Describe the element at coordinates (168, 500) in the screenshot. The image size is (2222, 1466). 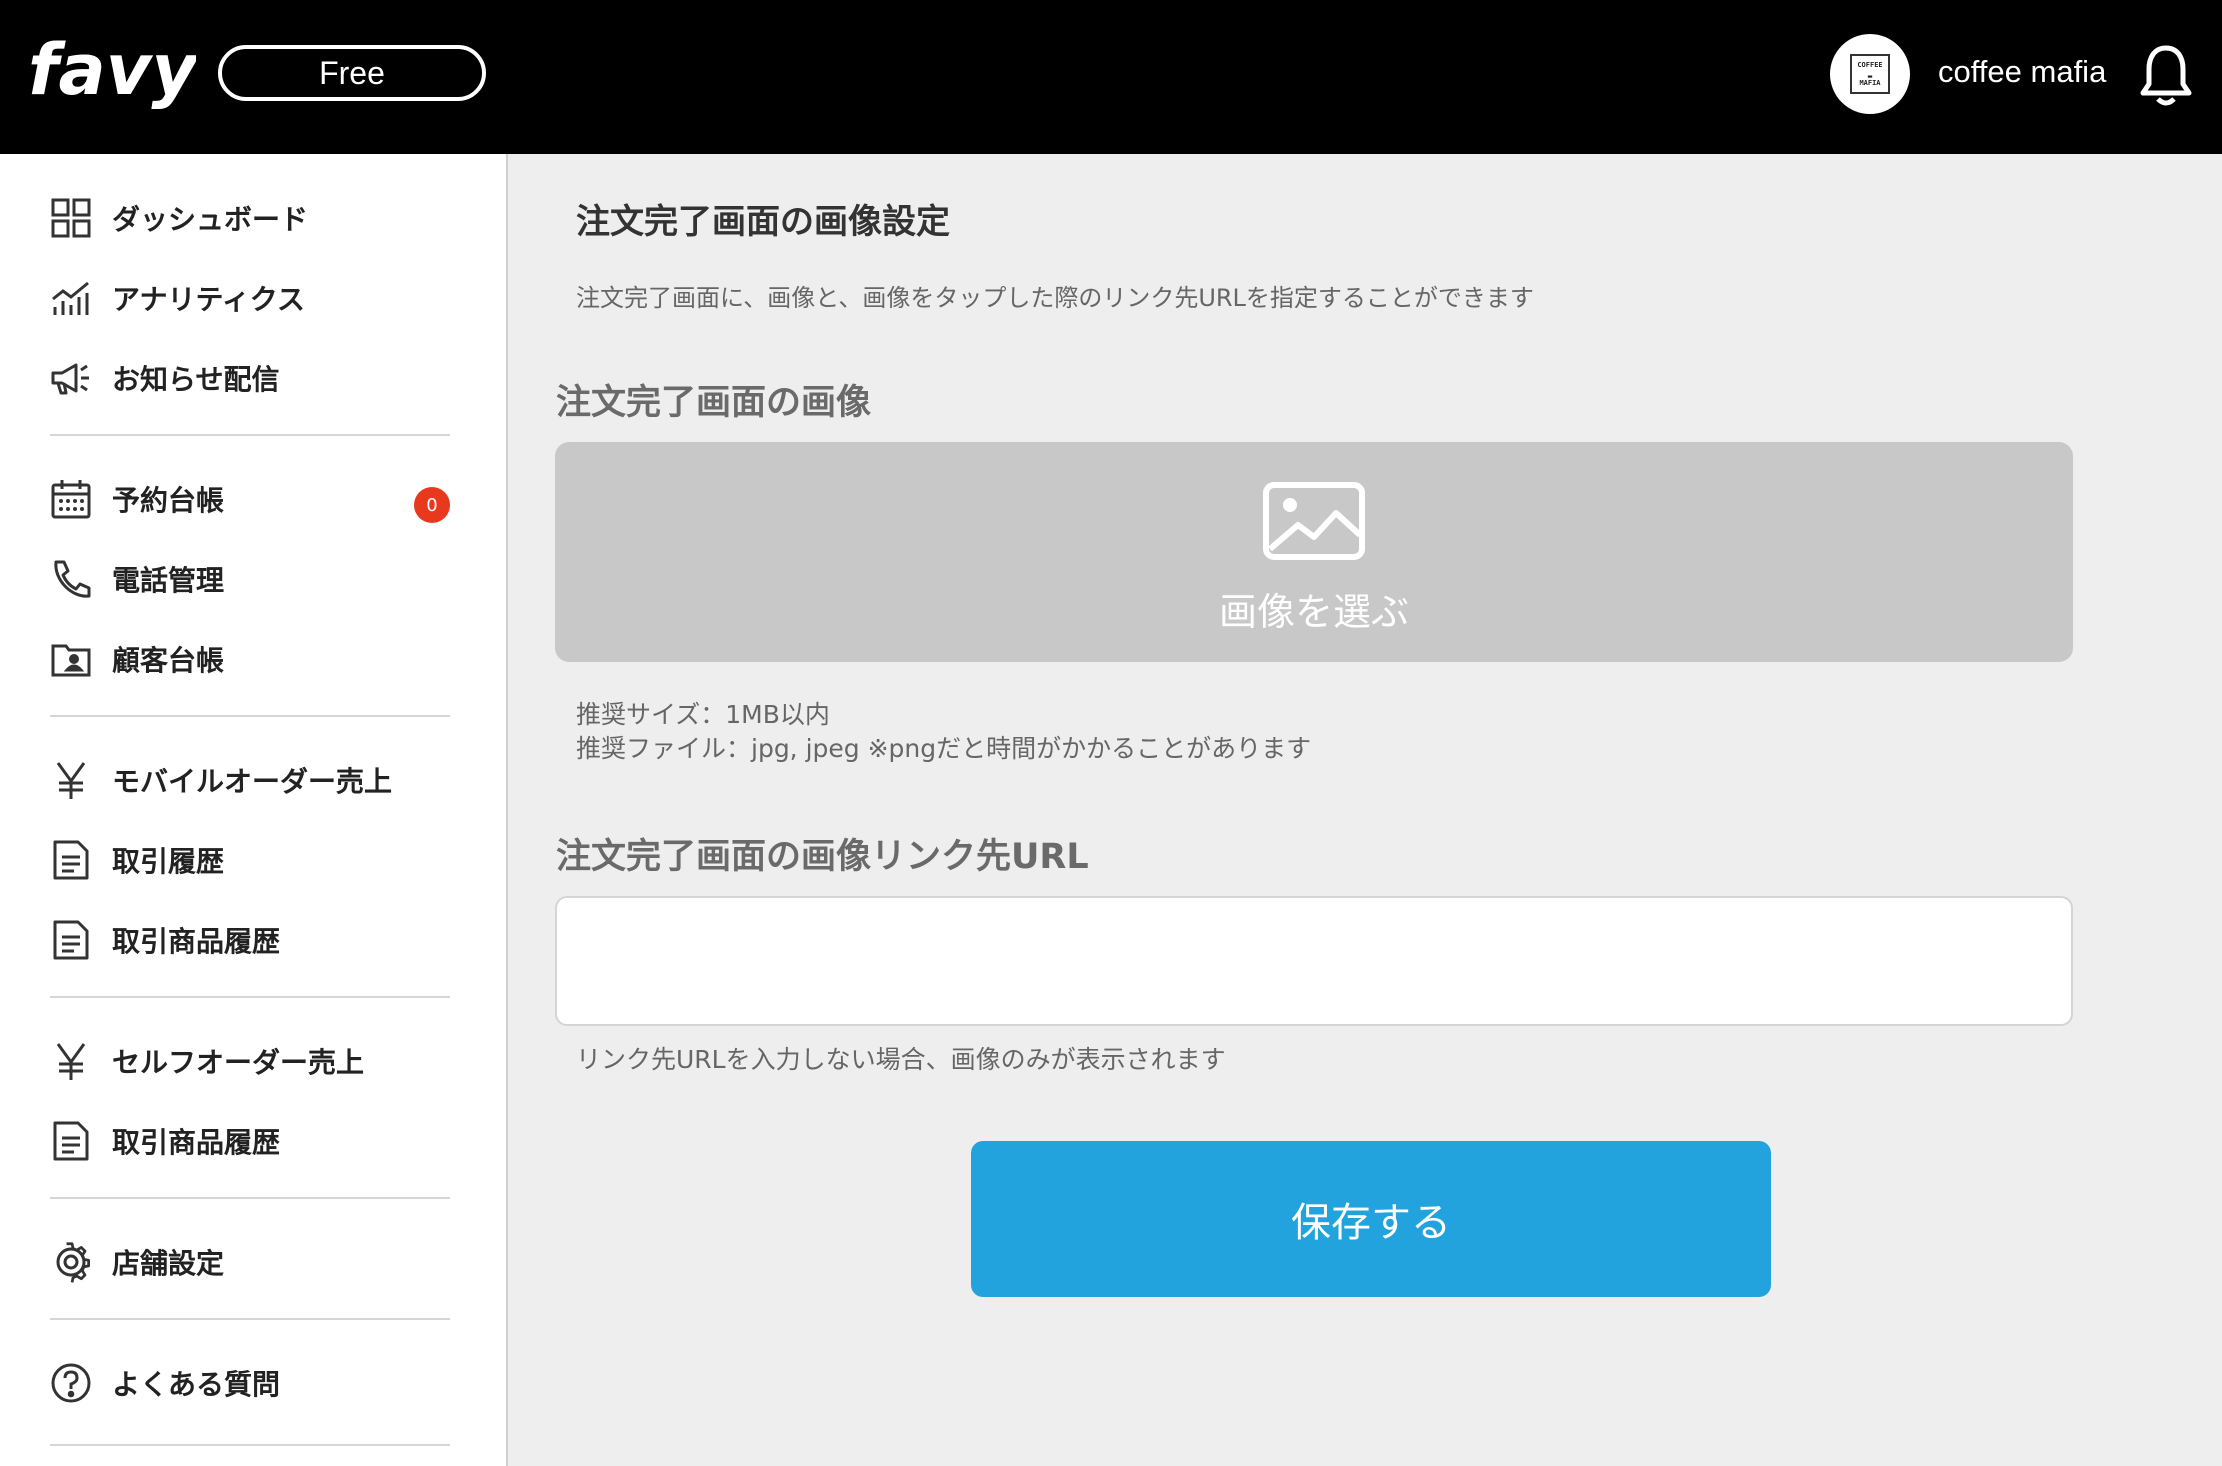
I see `sidebar-item-label: 予約台帳` at that location.